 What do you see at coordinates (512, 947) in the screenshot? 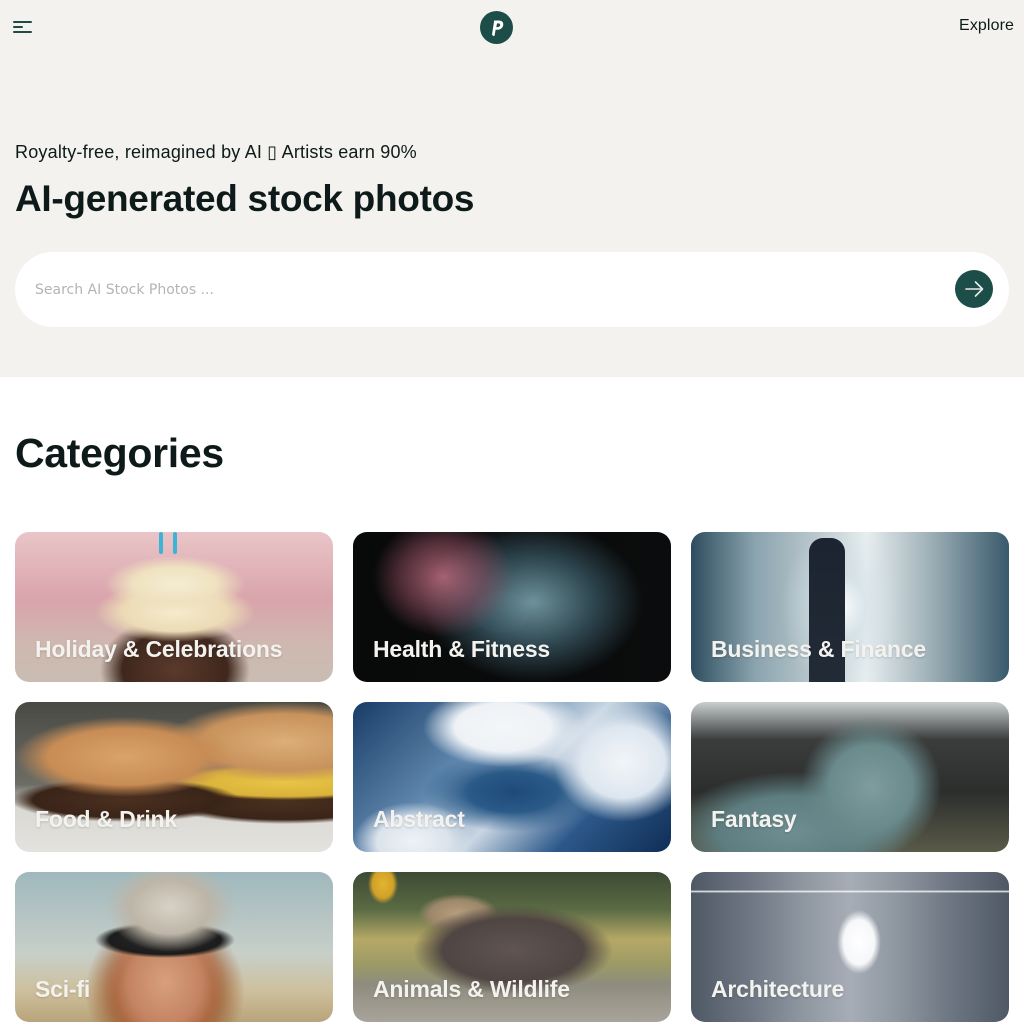
I see `category-card-animals-wildlife: Animals & Wildlife` at bounding box center [512, 947].